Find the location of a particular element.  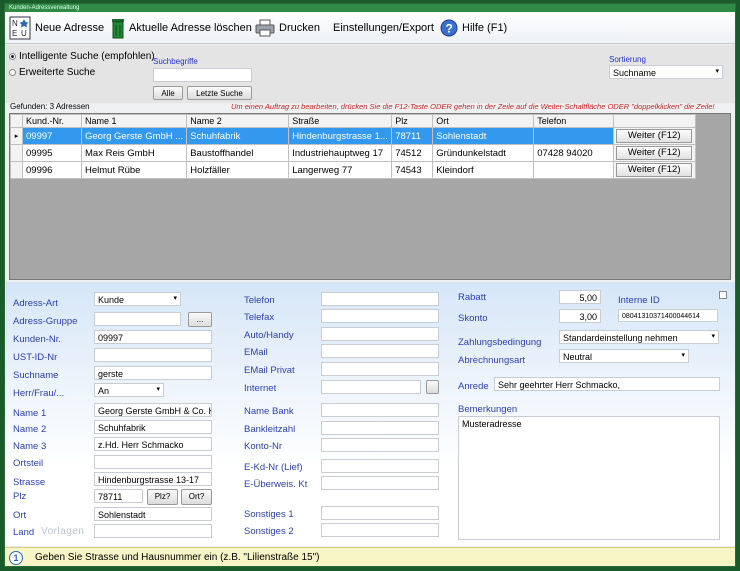

row-pointer-icon: ▸ is located at coordinates (16, 136).